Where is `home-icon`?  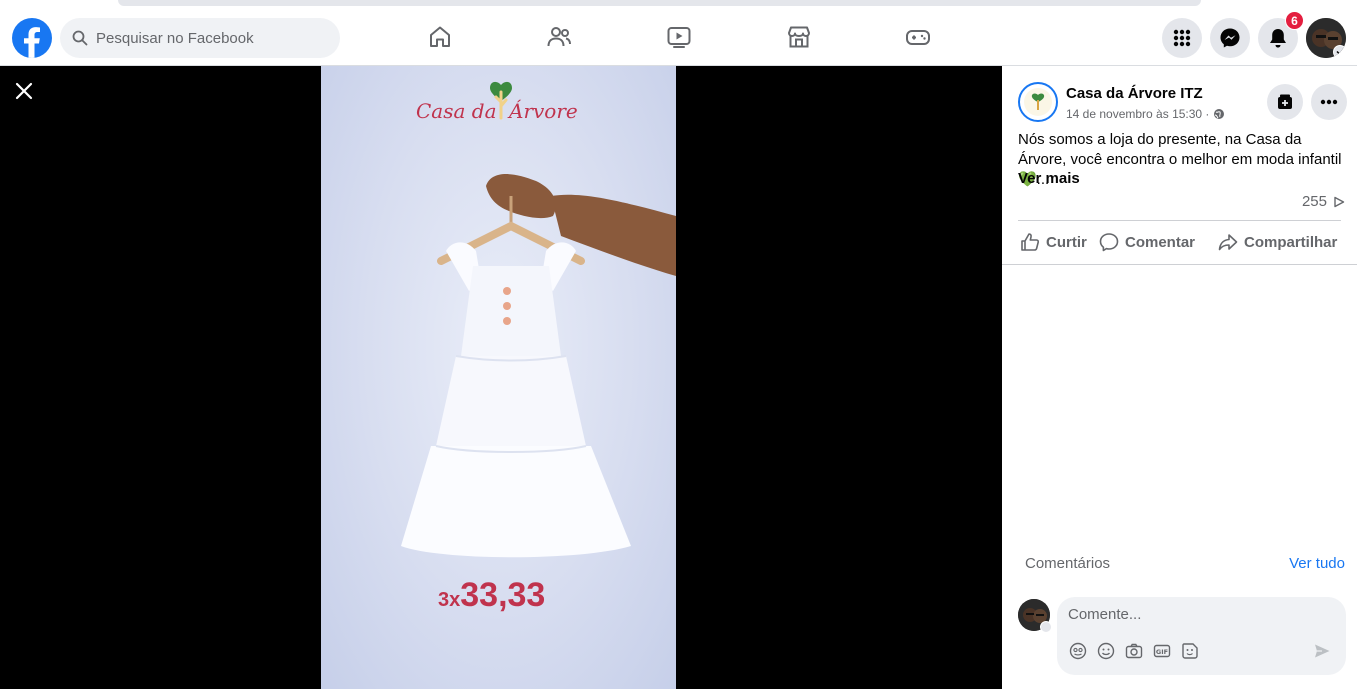 home-icon is located at coordinates (440, 37).